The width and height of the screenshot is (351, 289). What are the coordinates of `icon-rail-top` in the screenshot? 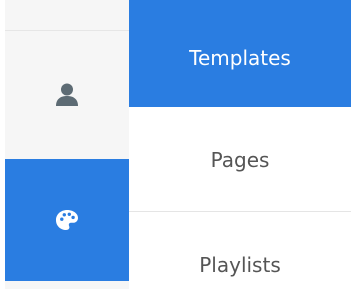 It's located at (67, 15).